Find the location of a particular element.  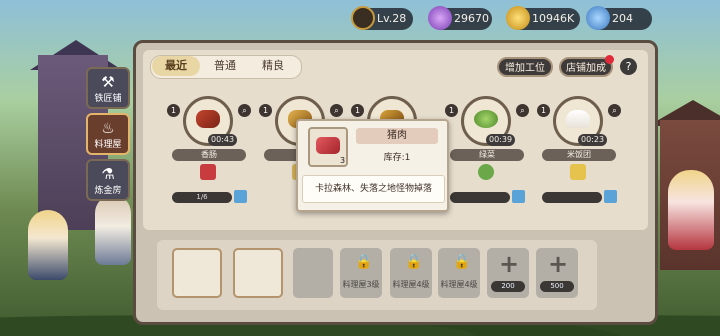

recipe-timer: 00:23 is located at coordinates (593, 140).